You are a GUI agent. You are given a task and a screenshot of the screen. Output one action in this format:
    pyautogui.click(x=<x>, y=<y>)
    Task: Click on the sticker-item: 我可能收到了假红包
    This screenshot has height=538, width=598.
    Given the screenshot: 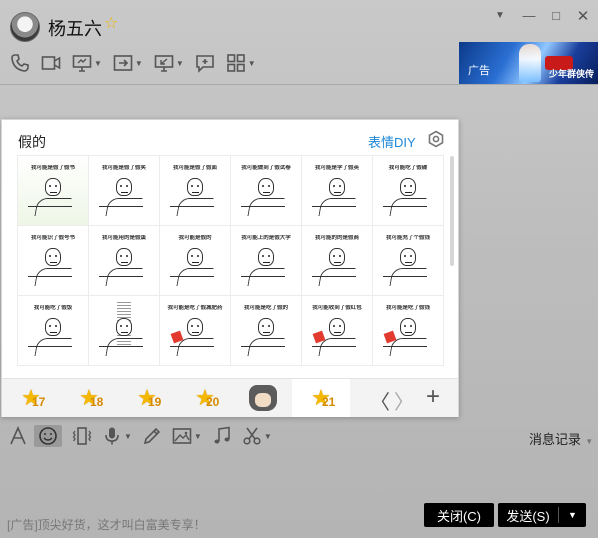 What is the action you would take?
    pyautogui.click(x=337, y=330)
    